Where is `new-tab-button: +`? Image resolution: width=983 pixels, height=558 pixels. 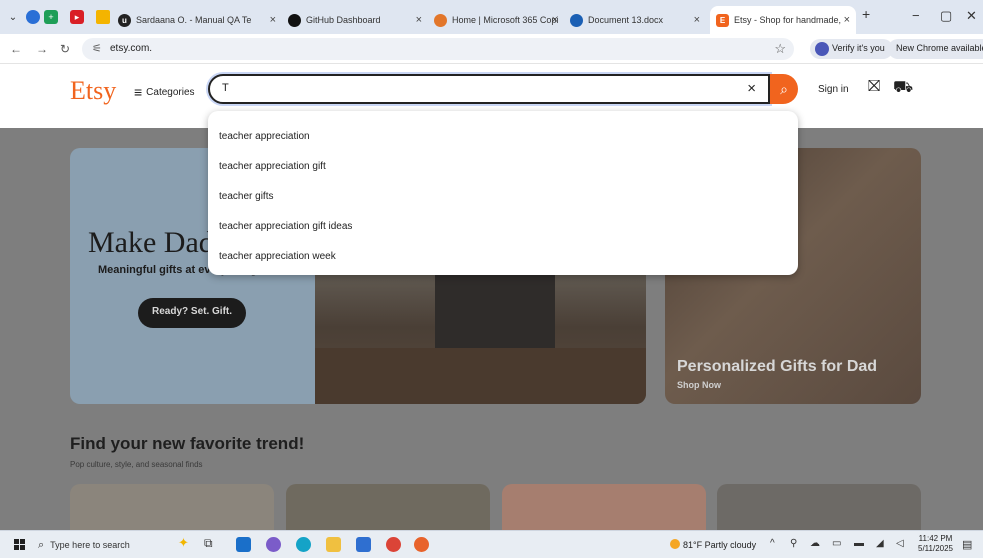 new-tab-button: + is located at coordinates (866, 14).